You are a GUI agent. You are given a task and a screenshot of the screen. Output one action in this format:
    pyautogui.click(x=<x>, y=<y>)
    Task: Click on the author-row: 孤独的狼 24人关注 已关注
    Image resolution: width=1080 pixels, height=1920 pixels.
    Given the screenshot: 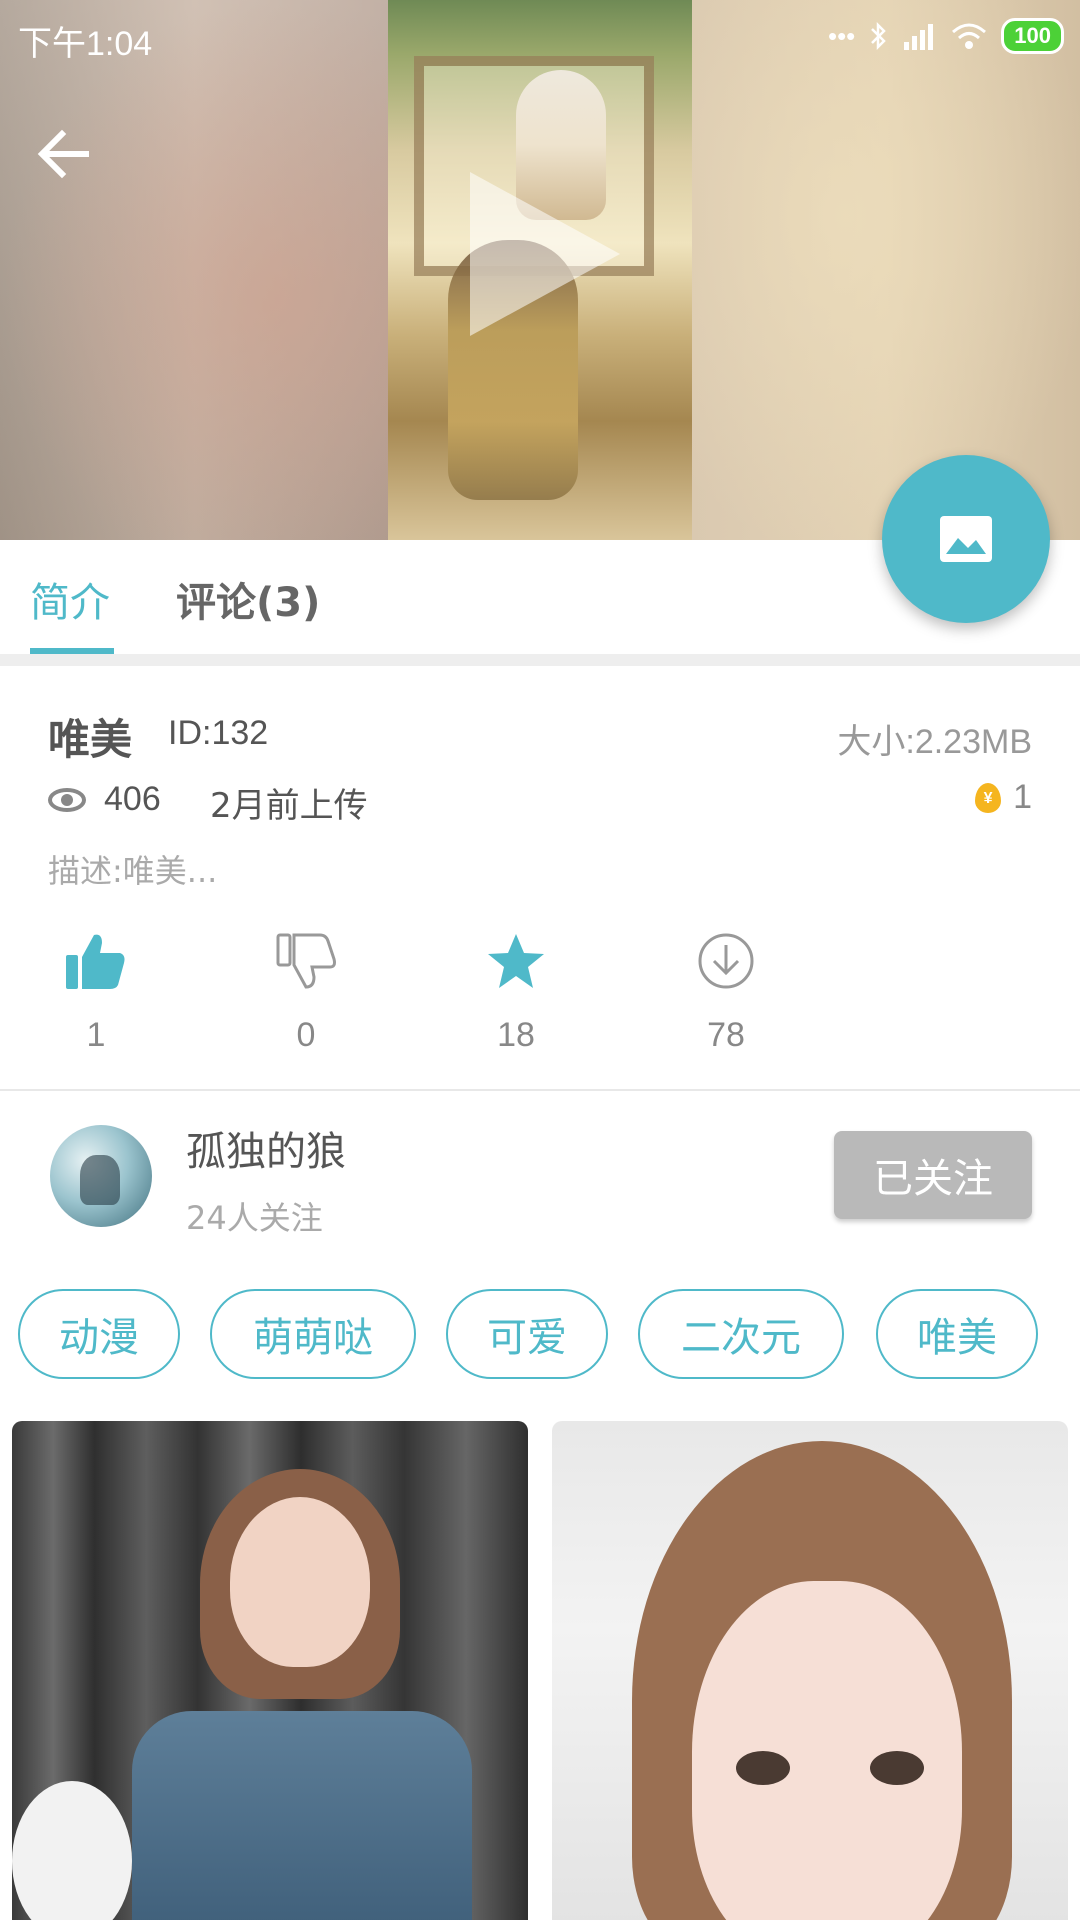 What is the action you would take?
    pyautogui.click(x=540, y=1186)
    